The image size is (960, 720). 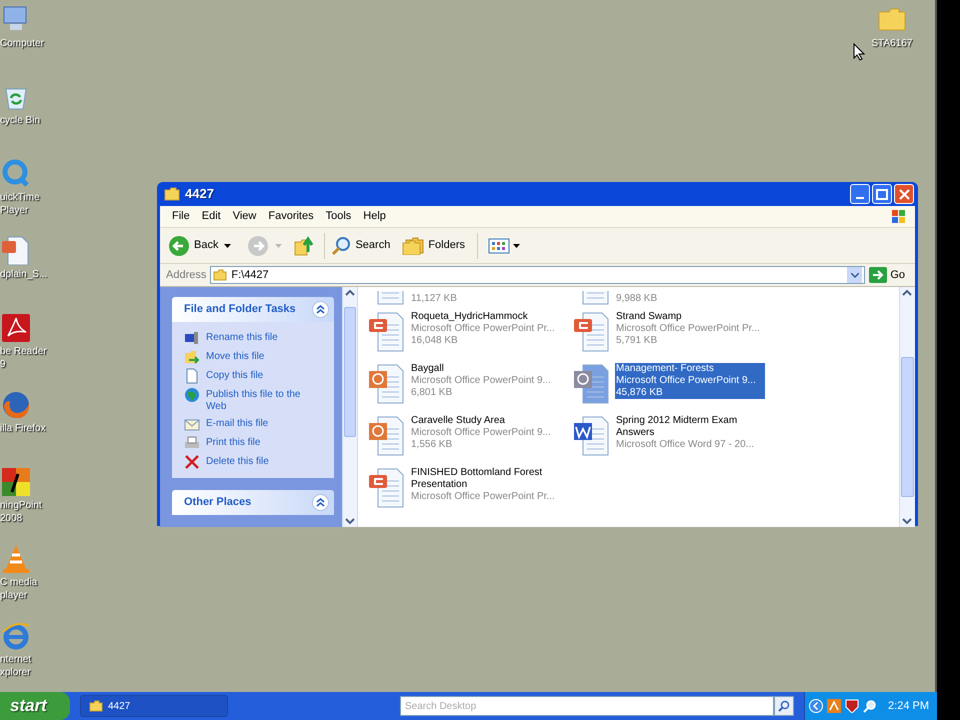 I want to click on menu-item: Help, so click(x=374, y=216).